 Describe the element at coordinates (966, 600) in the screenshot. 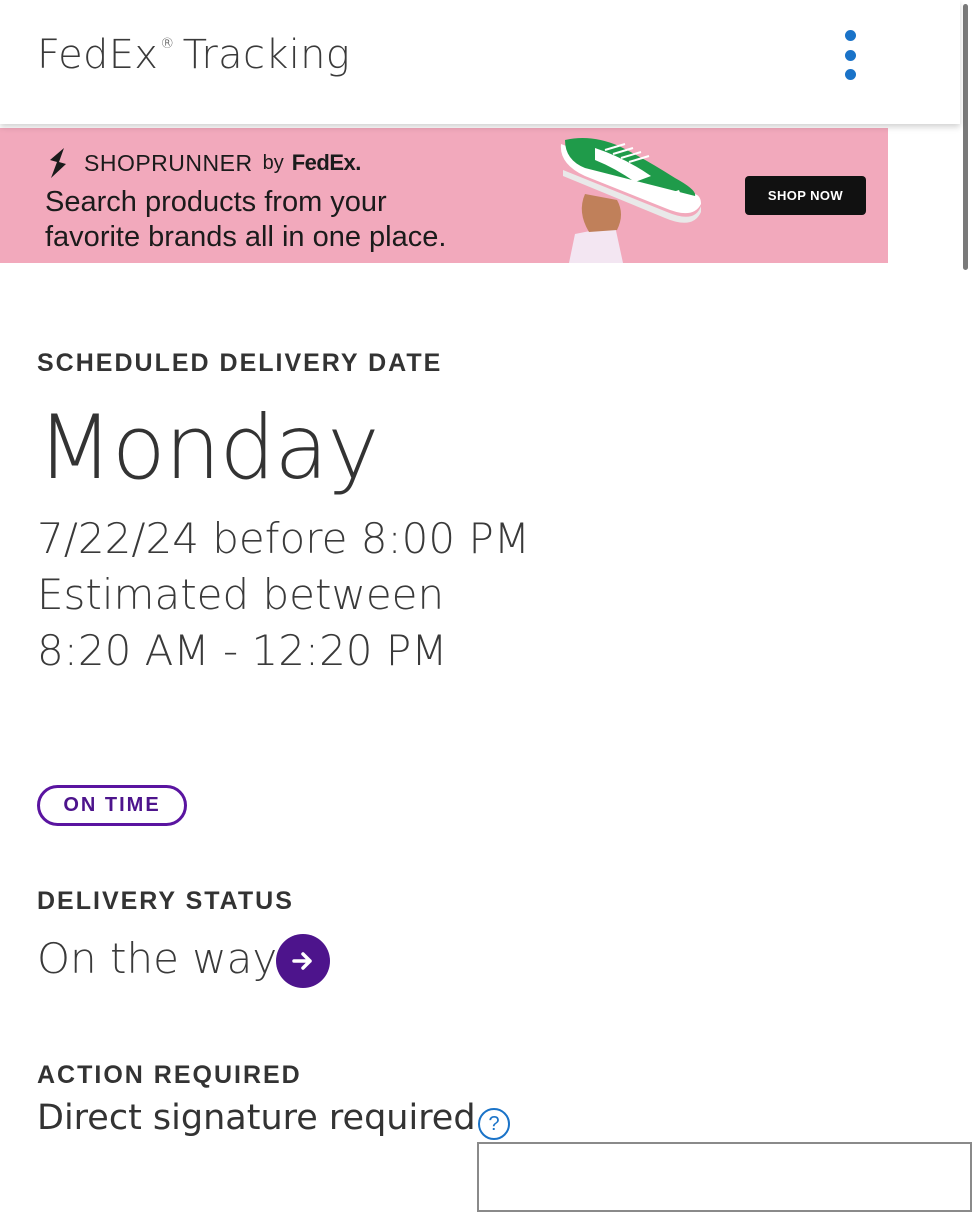

I see `scrollbar` at that location.